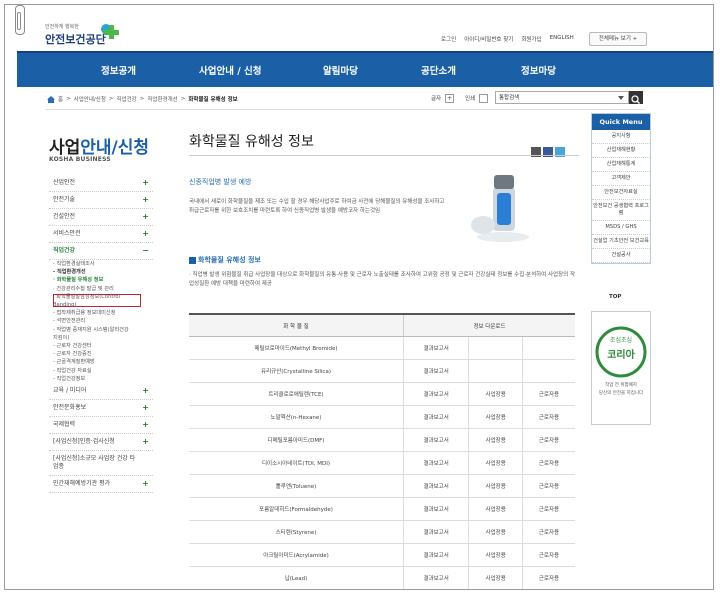  What do you see at coordinates (101, 234) in the screenshot?
I see `sidebar-item: 서비스안전 +` at bounding box center [101, 234].